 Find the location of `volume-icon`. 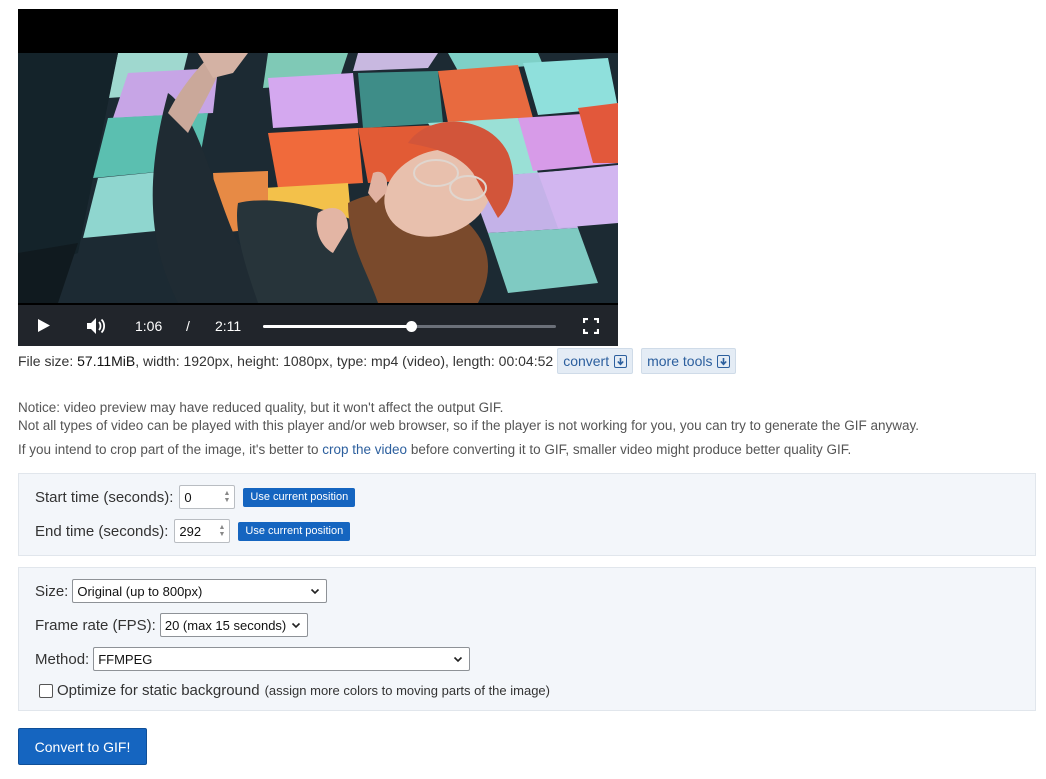

volume-icon is located at coordinates (96, 325).